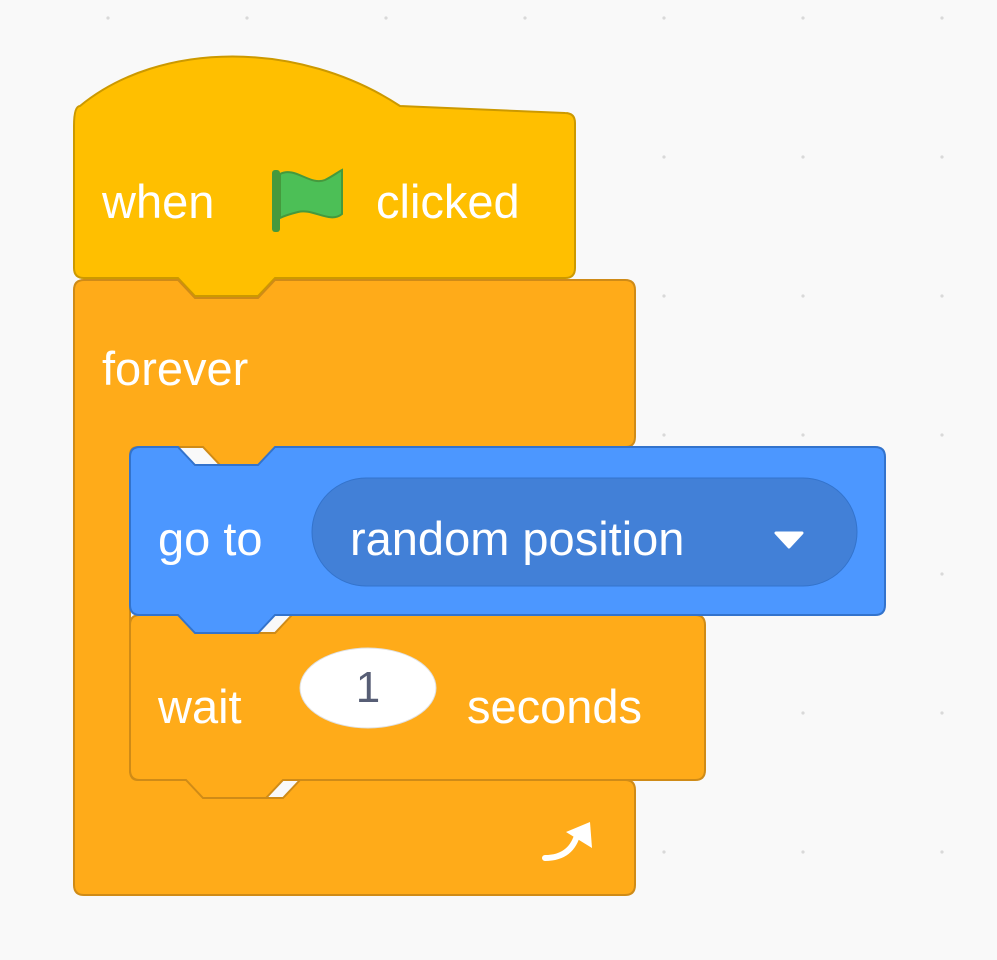  Describe the element at coordinates (175, 368) in the screenshot. I see `forever-label: forever` at that location.